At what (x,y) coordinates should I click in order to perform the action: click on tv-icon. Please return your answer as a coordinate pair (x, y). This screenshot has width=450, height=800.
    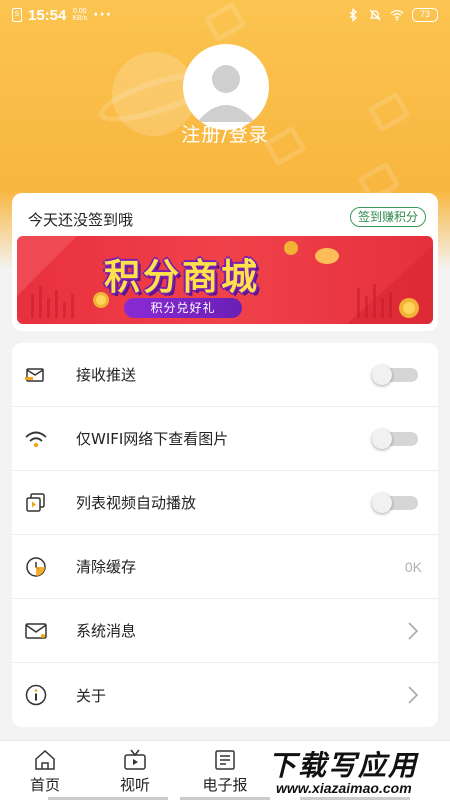
    Looking at the image, I should click on (135, 759).